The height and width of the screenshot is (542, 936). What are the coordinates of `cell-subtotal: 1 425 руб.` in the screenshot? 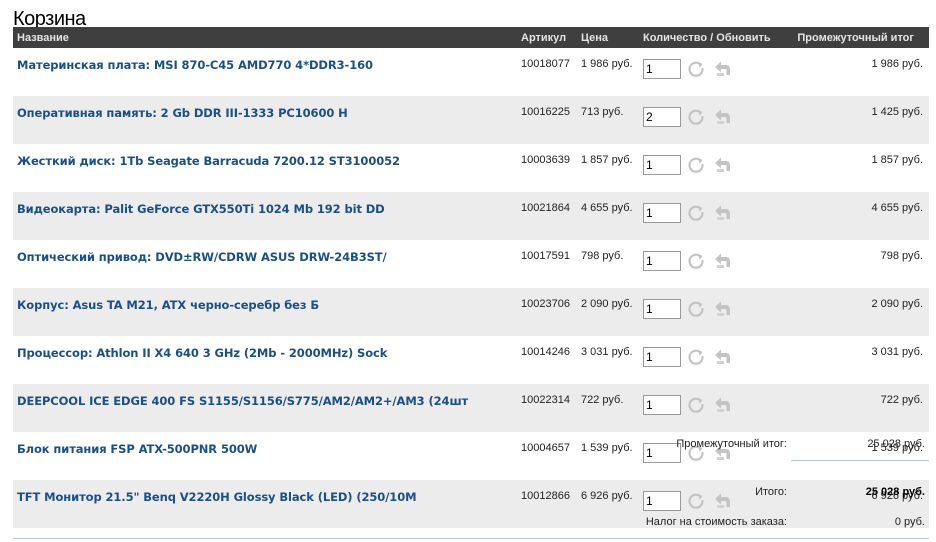 It's located at (860, 120).